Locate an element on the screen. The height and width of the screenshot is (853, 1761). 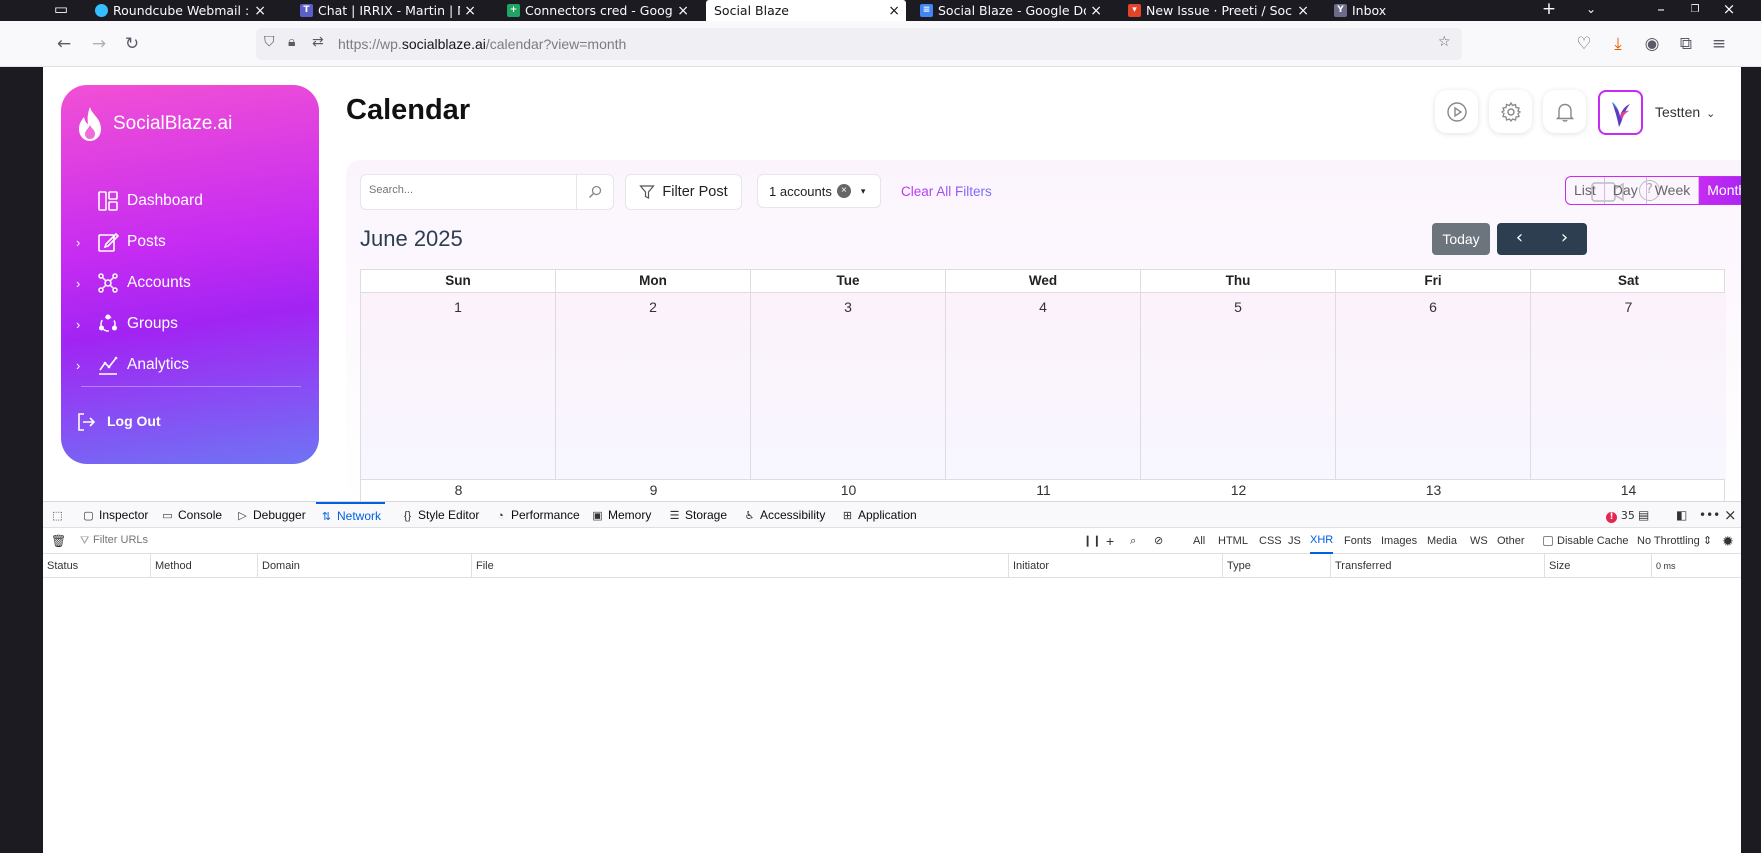
filter-fonts: Fonts is located at coordinates (1358, 541).